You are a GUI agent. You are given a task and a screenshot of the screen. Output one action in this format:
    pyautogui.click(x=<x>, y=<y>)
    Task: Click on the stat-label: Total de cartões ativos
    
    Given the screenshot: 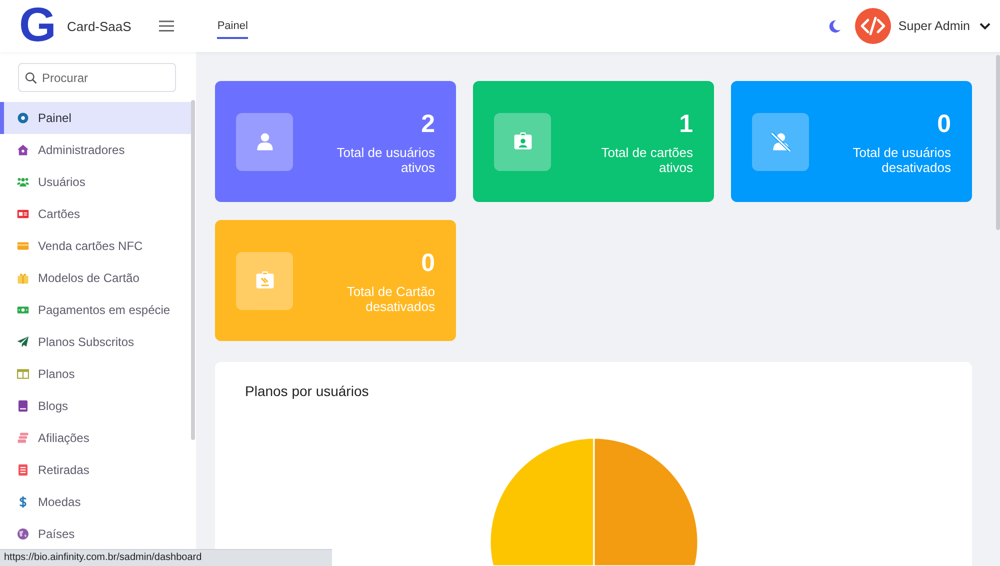 What is the action you would take?
    pyautogui.click(x=646, y=159)
    